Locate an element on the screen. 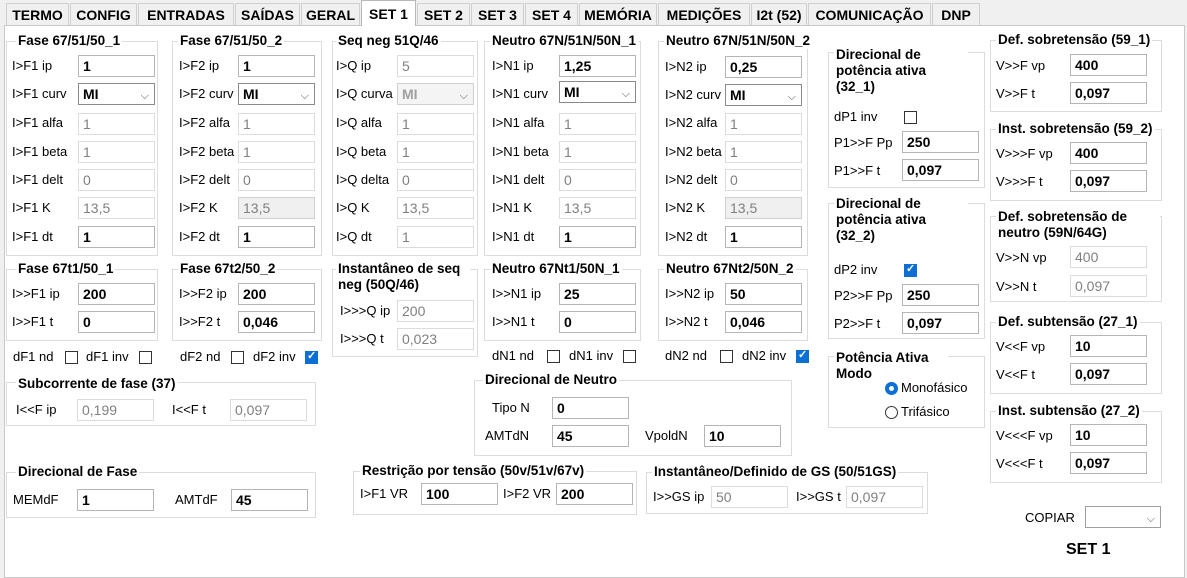 The height and width of the screenshot is (578, 1187). v-n-vp-input: 400 is located at coordinates (1108, 257).